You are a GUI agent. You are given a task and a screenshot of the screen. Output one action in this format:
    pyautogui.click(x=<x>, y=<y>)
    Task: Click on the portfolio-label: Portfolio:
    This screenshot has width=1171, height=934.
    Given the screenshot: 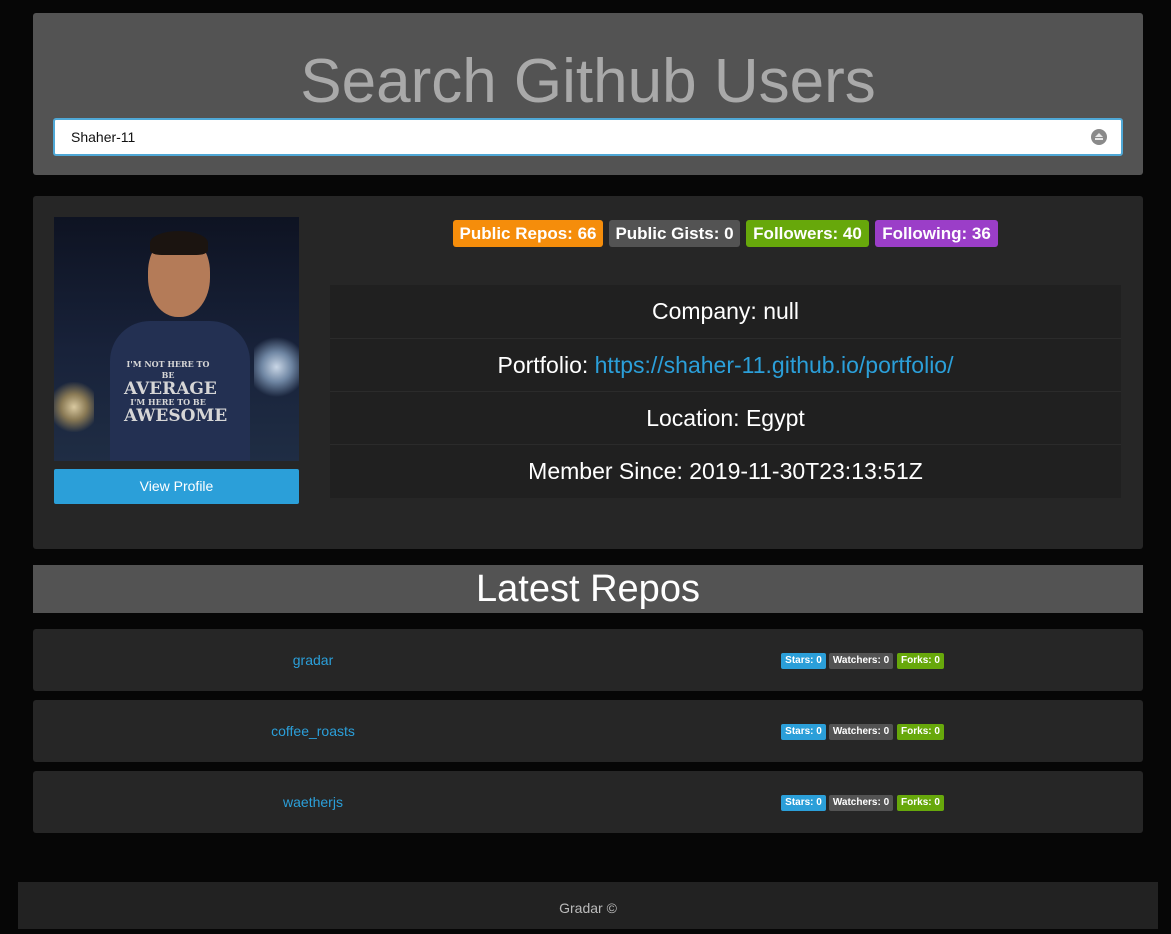 What is the action you would take?
    pyautogui.click(x=546, y=365)
    